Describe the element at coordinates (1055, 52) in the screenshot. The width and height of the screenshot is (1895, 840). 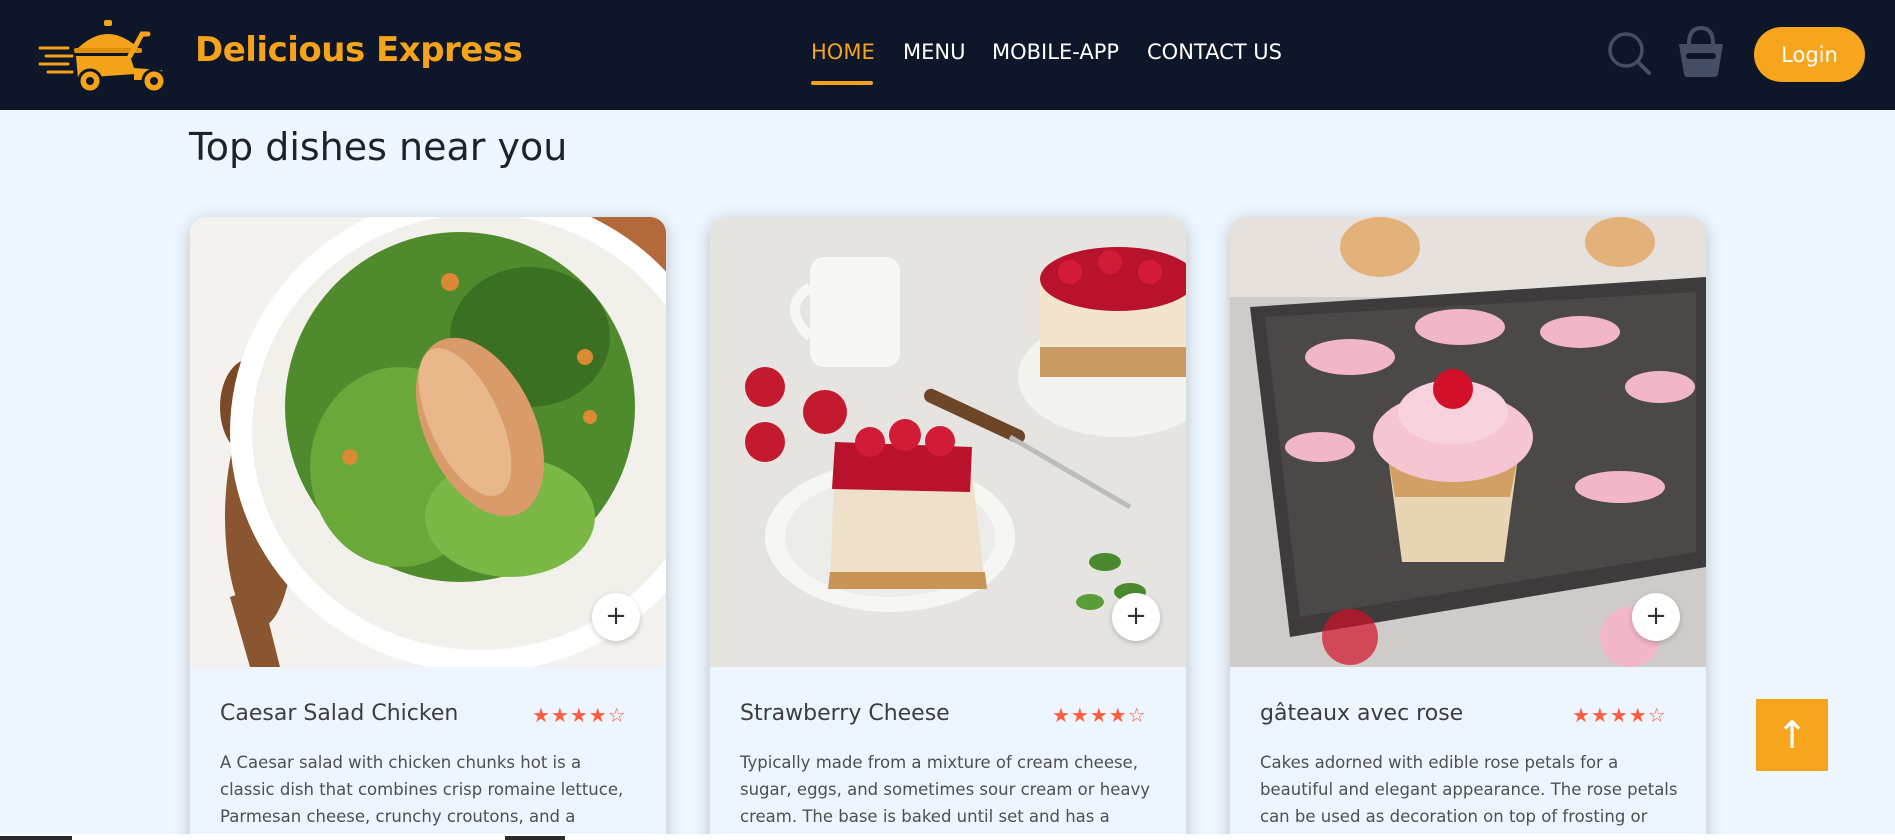
I see `nav-mobile-app: MOBILE-APP` at that location.